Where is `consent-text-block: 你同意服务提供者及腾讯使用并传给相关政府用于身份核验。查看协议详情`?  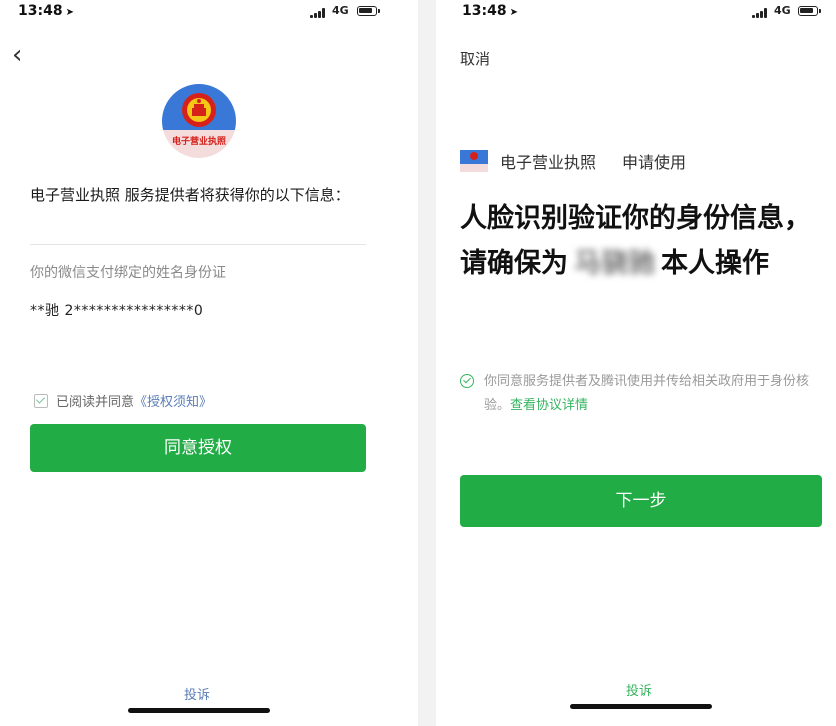 consent-text-block: 你同意服务提供者及腾讯使用并传给相关政府用于身份核验。查看协议详情 is located at coordinates (650, 394).